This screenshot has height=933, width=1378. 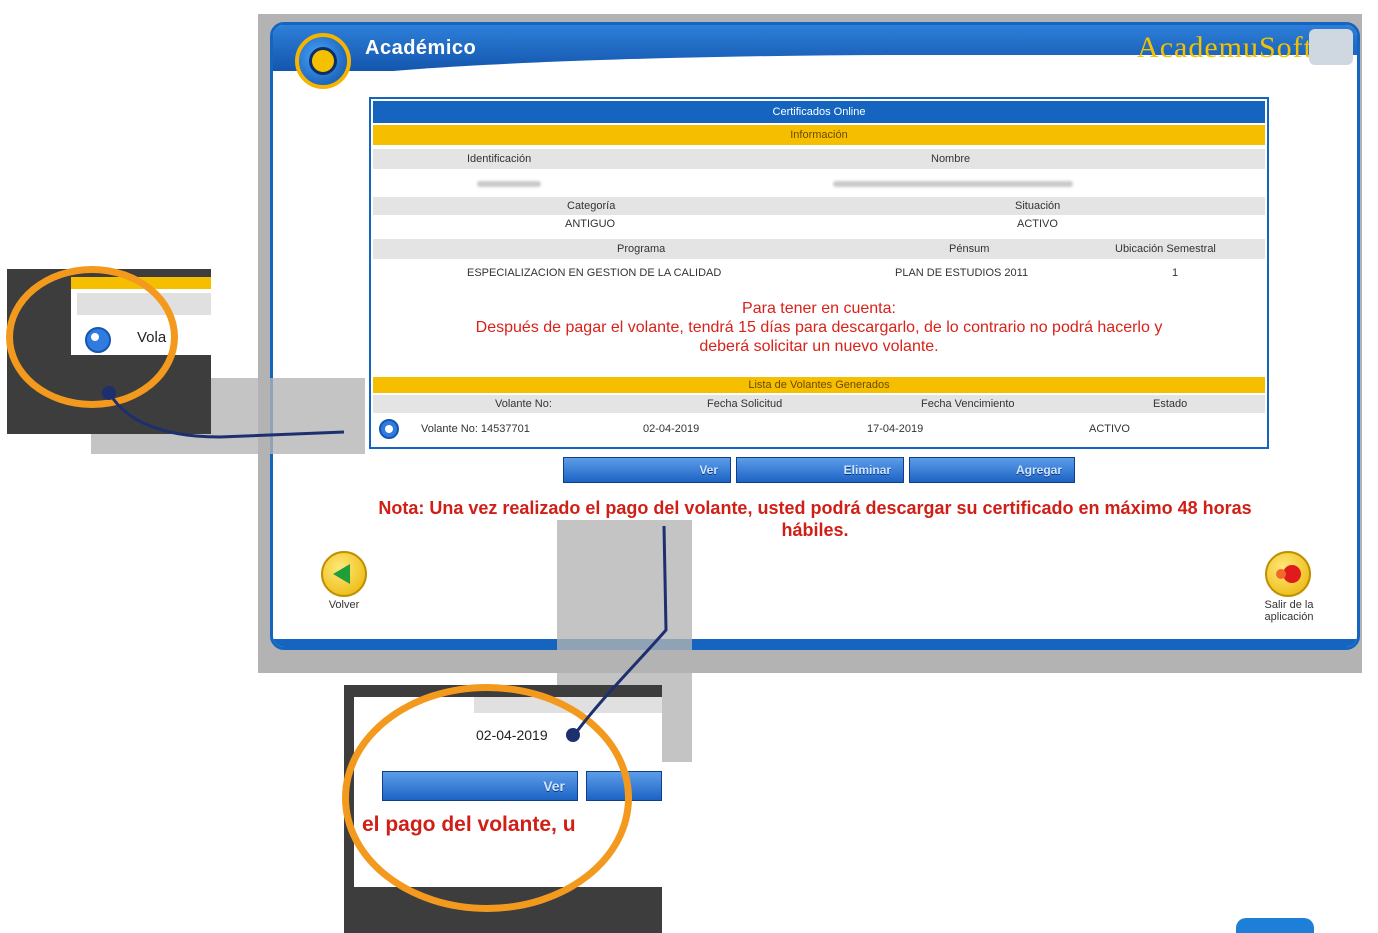 I want to click on categoria-value: ANTIGUO, so click(x=590, y=224).